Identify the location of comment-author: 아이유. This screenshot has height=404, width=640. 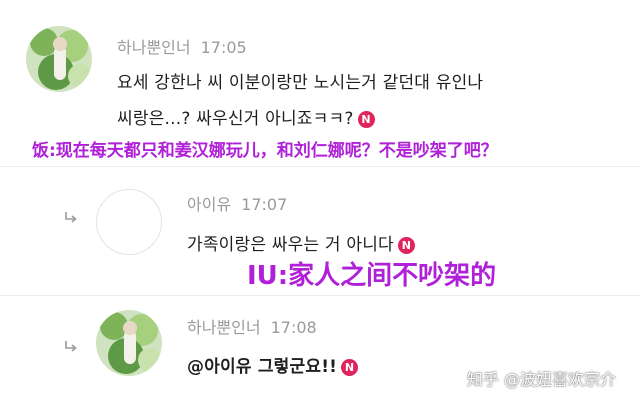
(209, 204).